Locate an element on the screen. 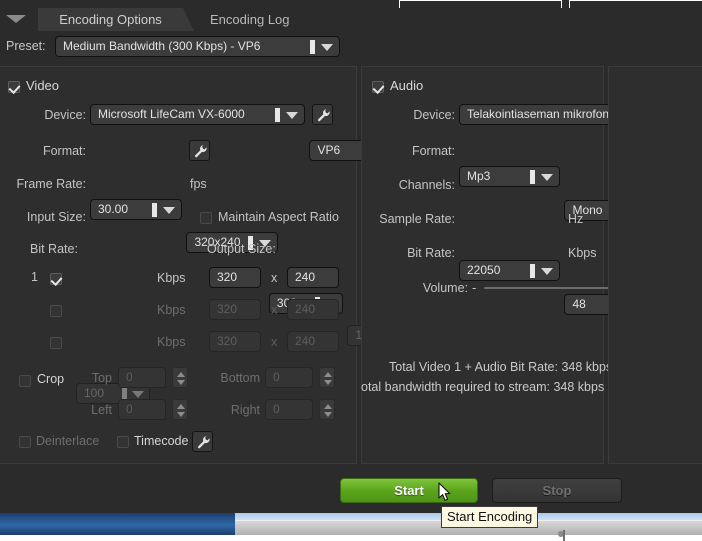 This screenshot has width=702, height=541. crop-bottom-input: 0 is located at coordinates (289, 377).